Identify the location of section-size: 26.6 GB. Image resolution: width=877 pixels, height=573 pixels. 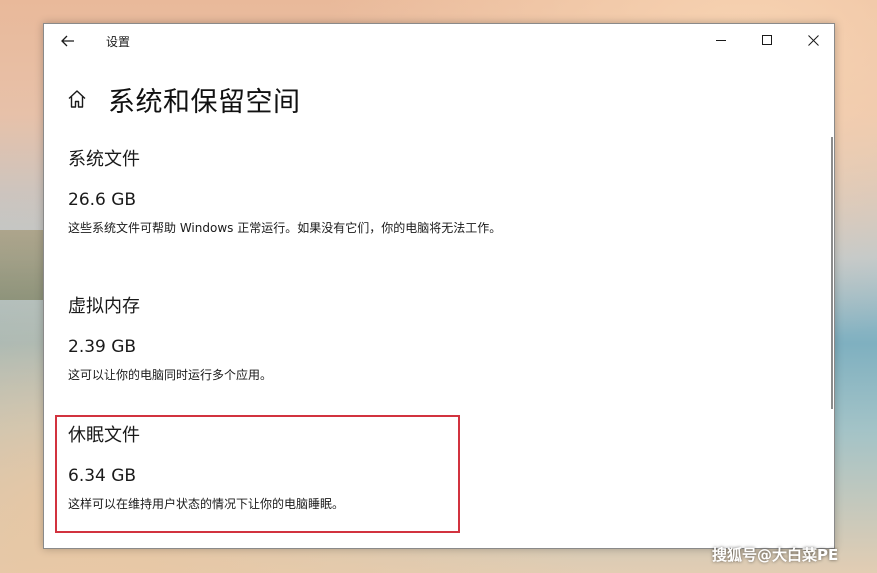
(102, 200).